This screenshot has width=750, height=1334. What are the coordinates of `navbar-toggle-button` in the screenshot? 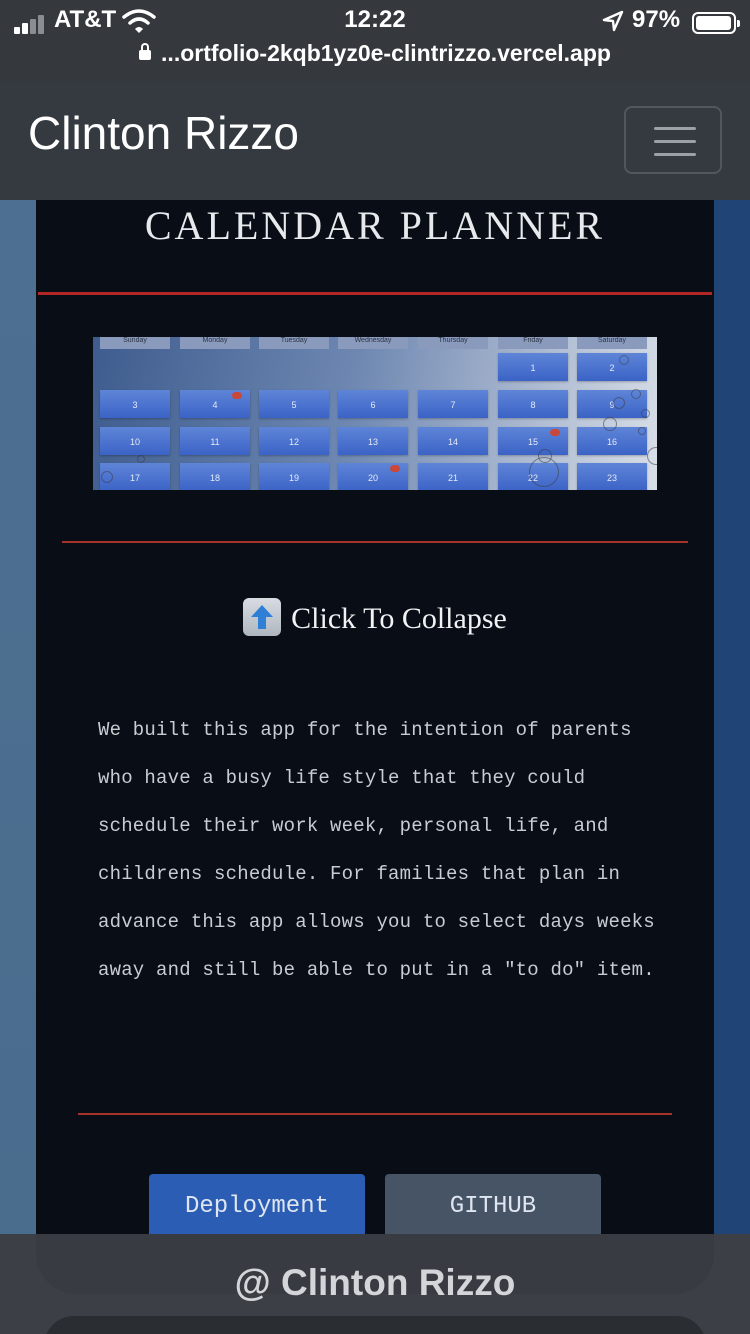 It's located at (673, 140).